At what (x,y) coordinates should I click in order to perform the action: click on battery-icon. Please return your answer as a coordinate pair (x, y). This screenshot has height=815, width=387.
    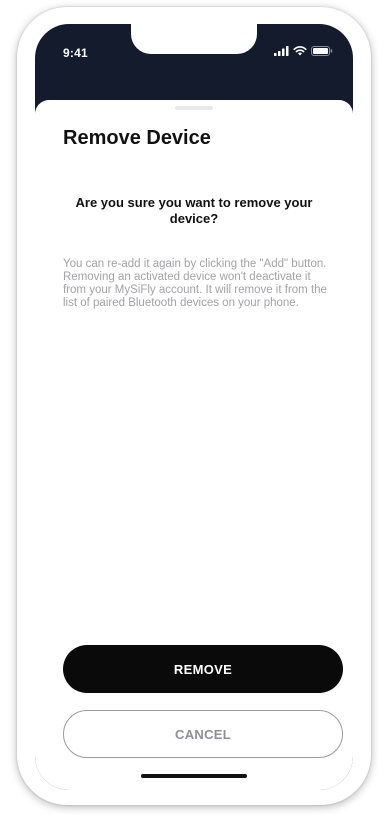
    Looking at the image, I should click on (322, 51).